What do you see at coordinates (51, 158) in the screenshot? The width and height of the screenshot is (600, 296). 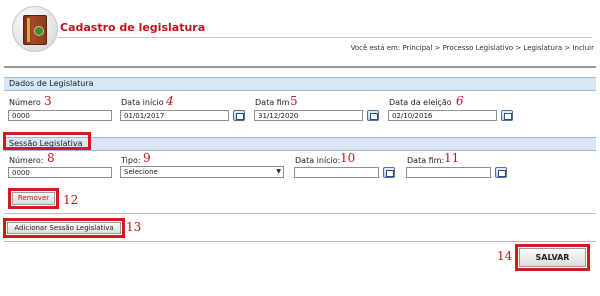 I see `callout-8: 8` at bounding box center [51, 158].